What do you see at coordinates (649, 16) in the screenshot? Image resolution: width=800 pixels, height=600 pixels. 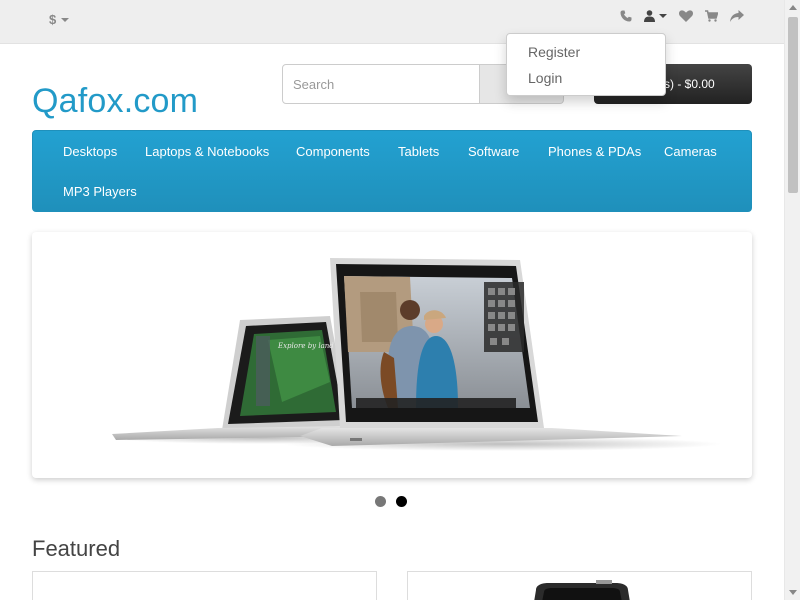 I see `user-icon` at bounding box center [649, 16].